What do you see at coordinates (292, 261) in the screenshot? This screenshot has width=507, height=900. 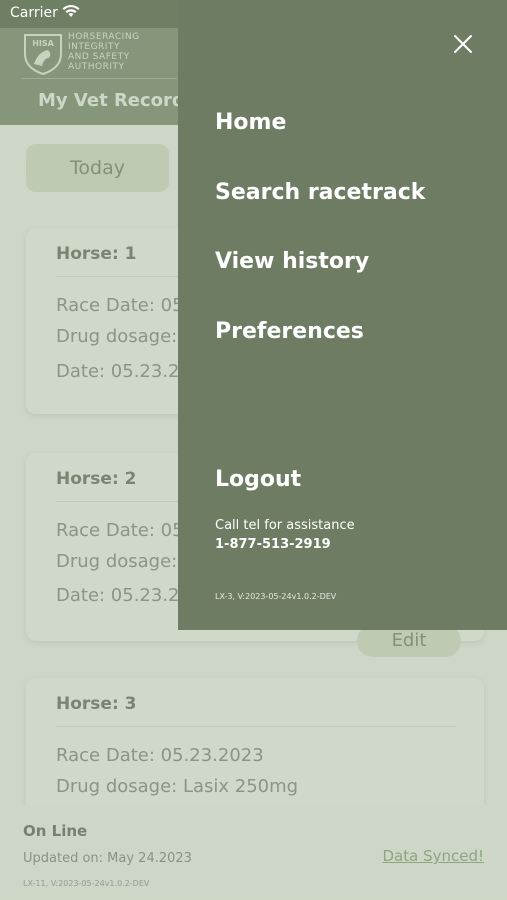 I see `menu-item-view-history: View history` at bounding box center [292, 261].